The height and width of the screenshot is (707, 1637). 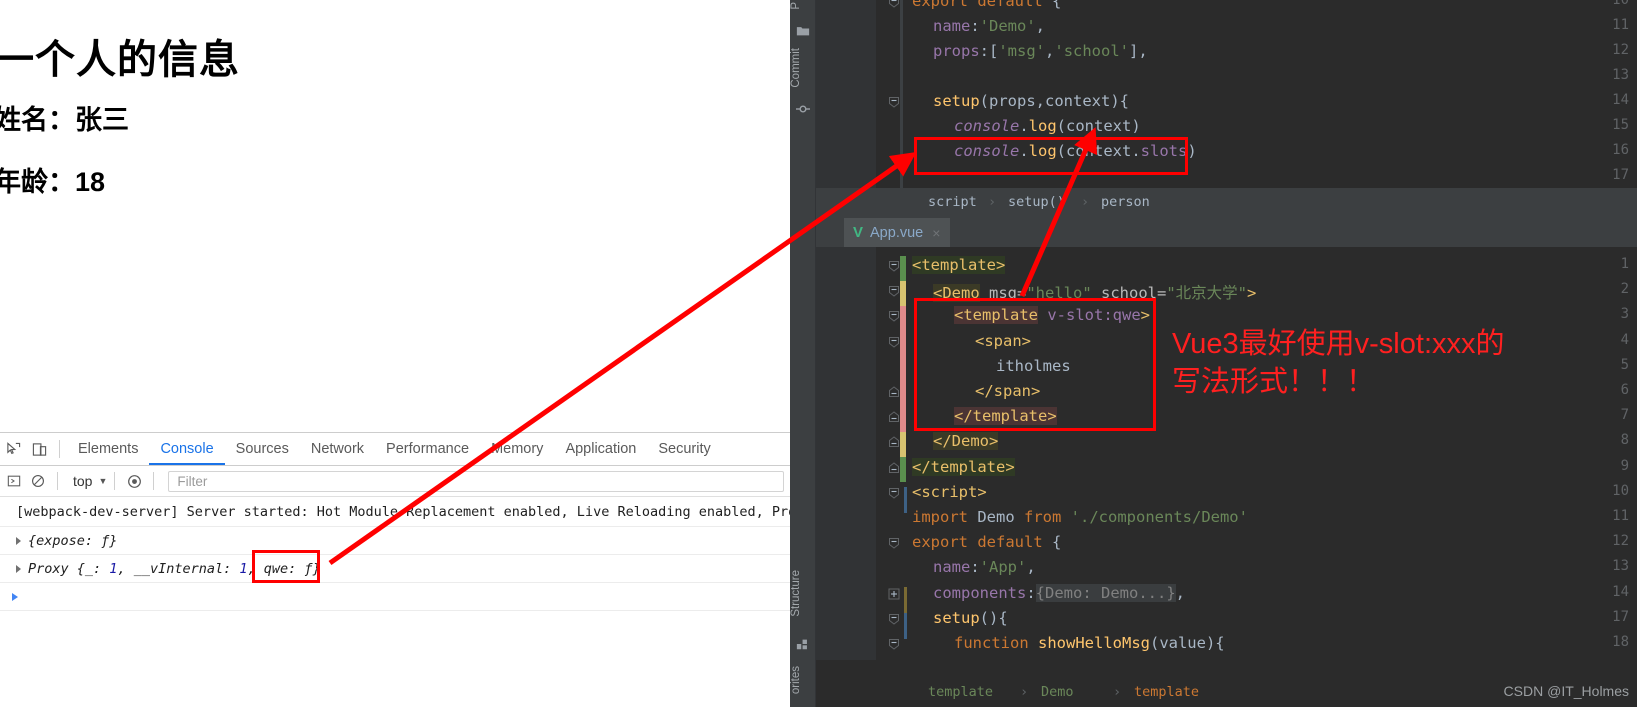 I want to click on console-prompt-row, so click(x=395, y=597).